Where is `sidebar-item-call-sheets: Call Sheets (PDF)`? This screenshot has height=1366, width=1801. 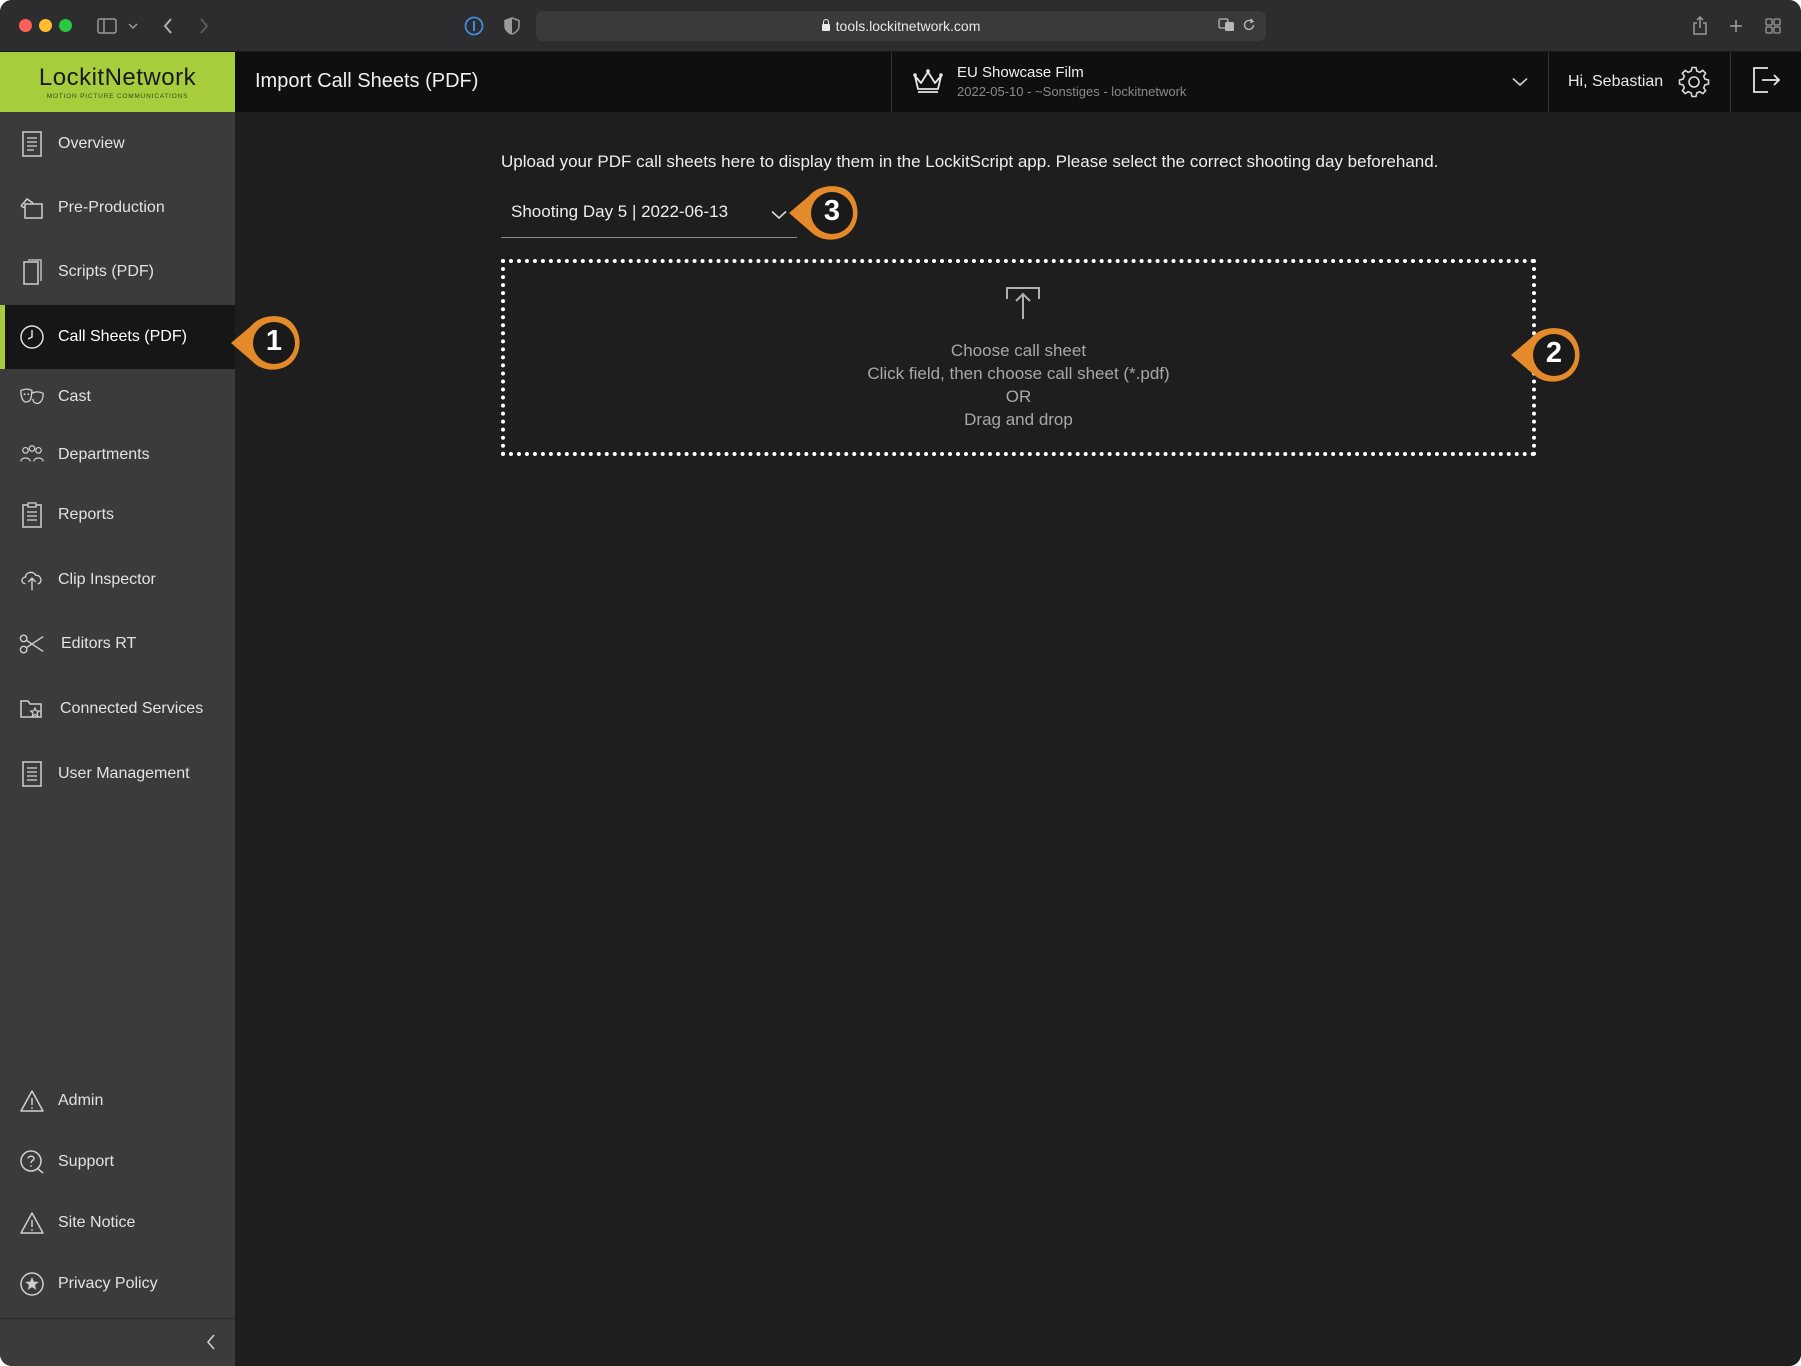 sidebar-item-call-sheets: Call Sheets (PDF) is located at coordinates (117, 337).